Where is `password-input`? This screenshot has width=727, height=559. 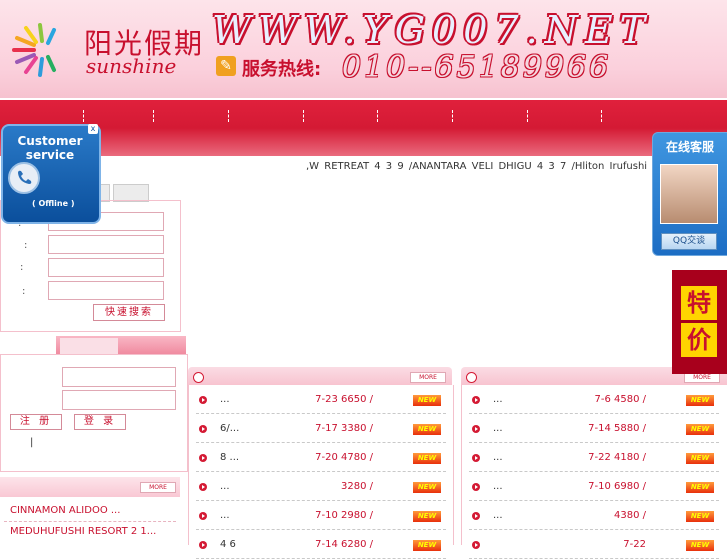 password-input is located at coordinates (119, 400).